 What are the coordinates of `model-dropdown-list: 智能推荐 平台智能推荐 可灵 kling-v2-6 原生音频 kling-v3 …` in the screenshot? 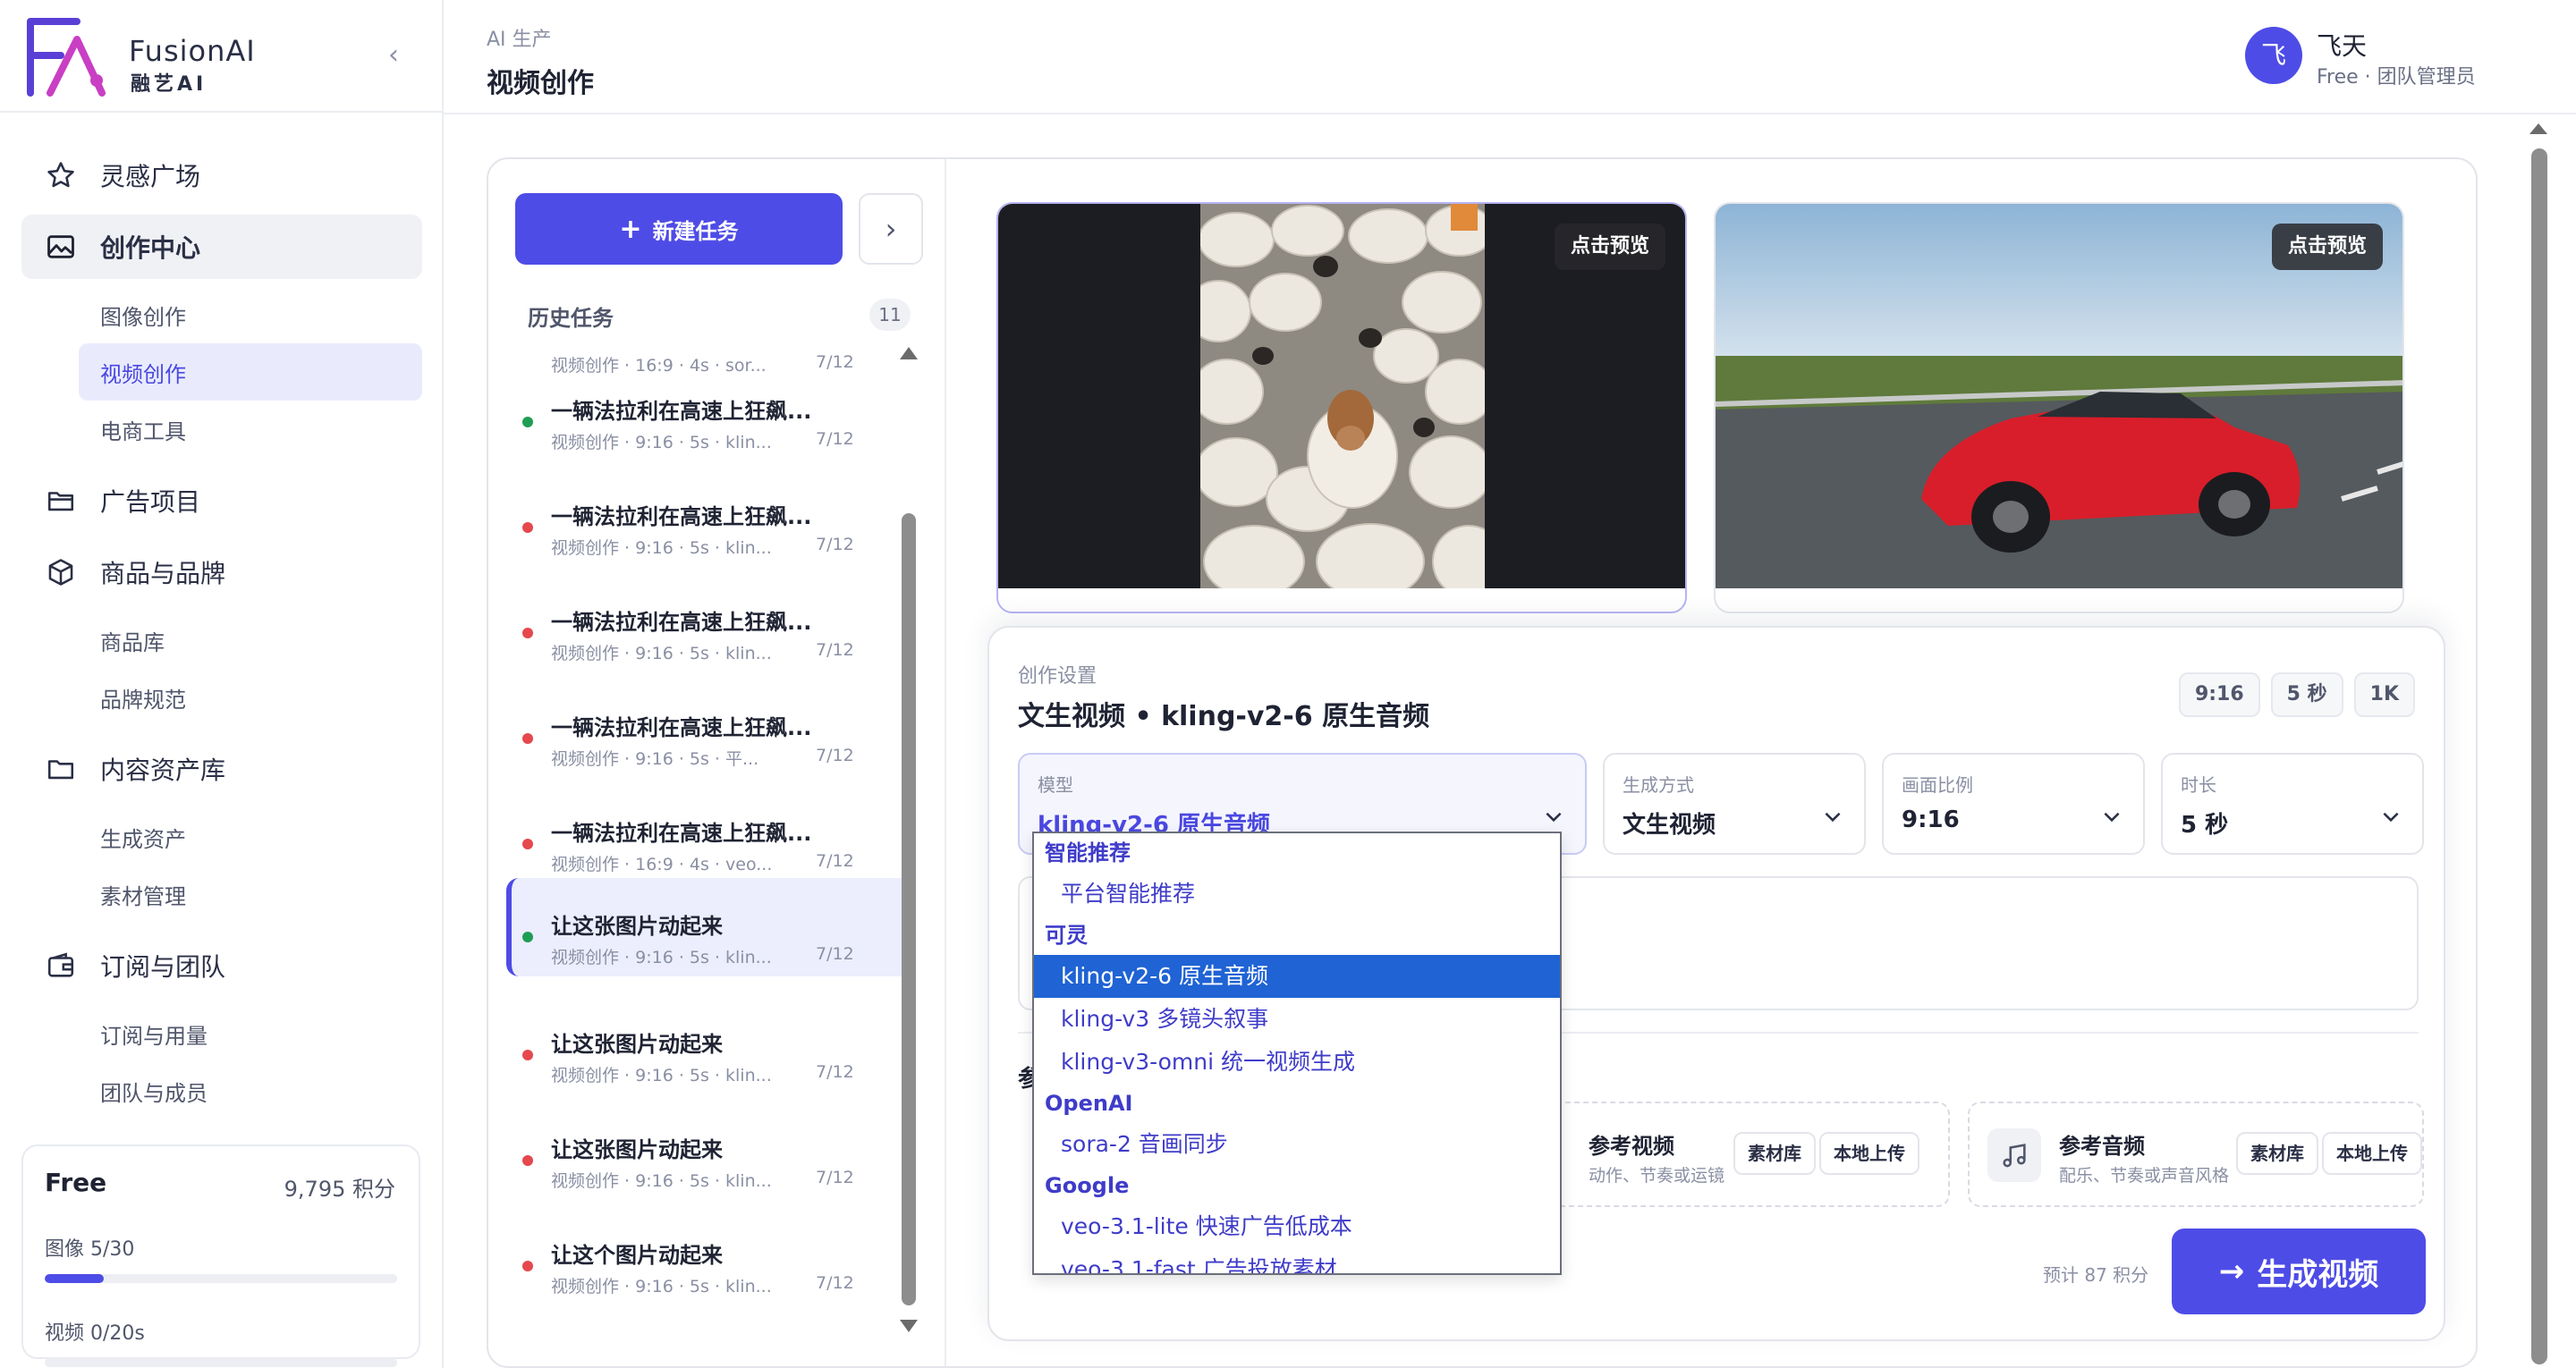 It's located at (1297, 1054).